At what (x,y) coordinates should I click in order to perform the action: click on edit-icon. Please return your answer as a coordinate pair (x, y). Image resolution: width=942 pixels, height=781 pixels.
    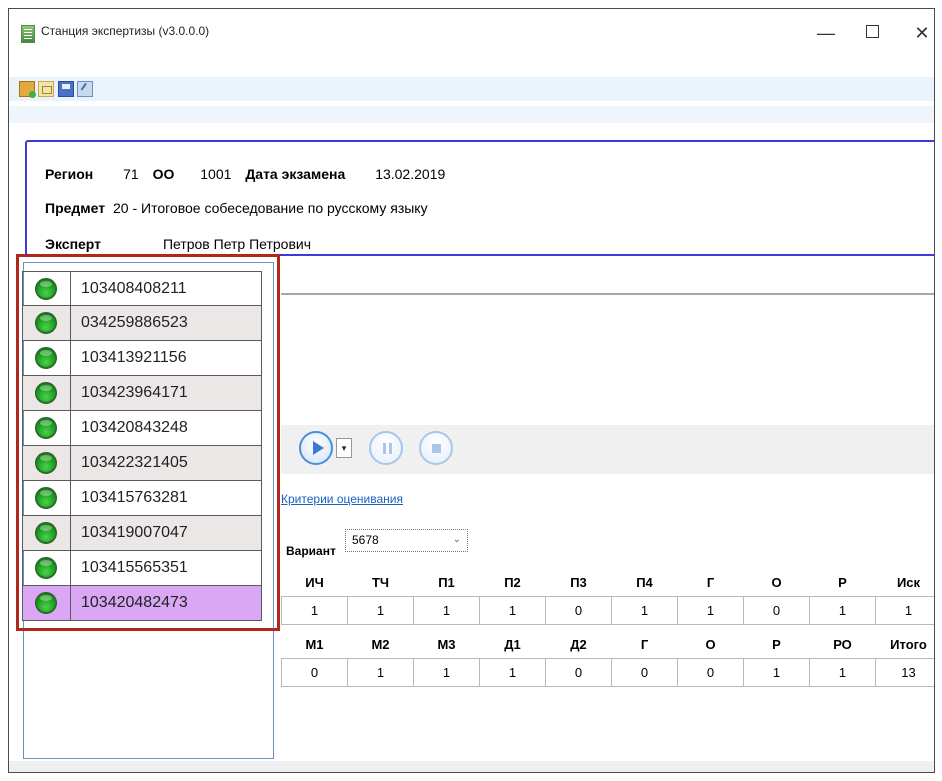
    Looking at the image, I should click on (85, 89).